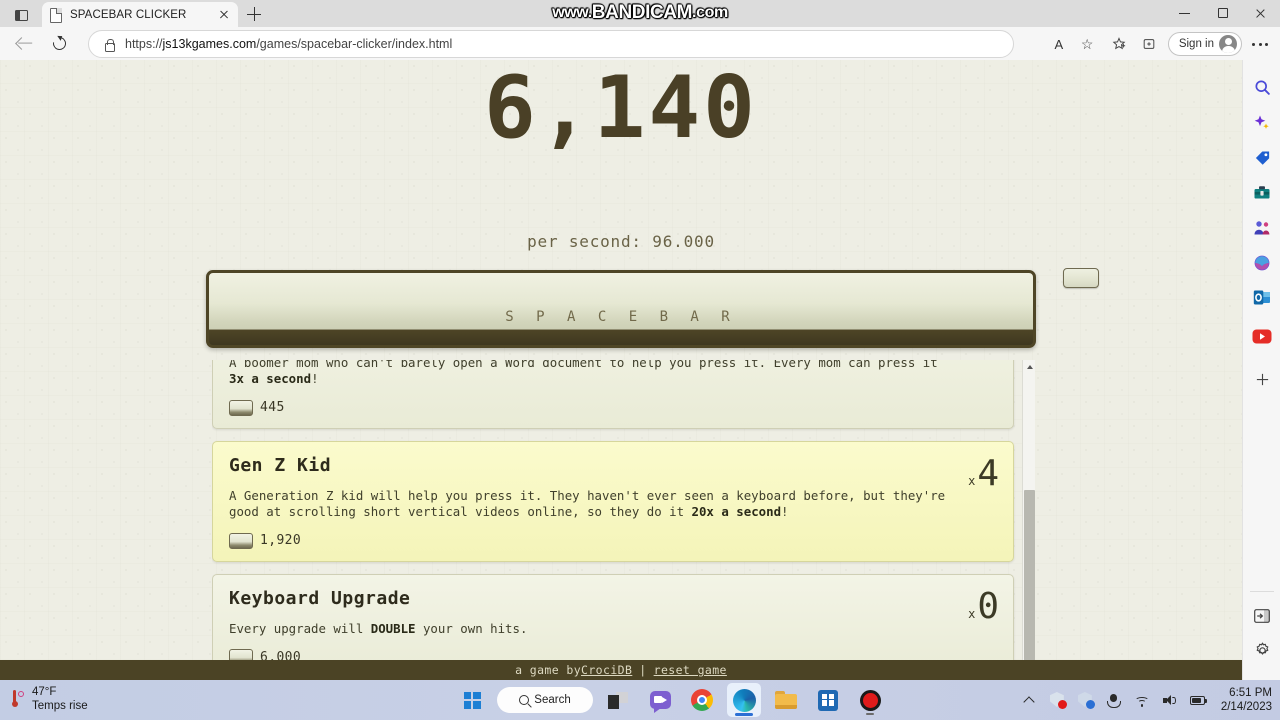  I want to click on upgrades-scrollbar, so click(1028, 520).